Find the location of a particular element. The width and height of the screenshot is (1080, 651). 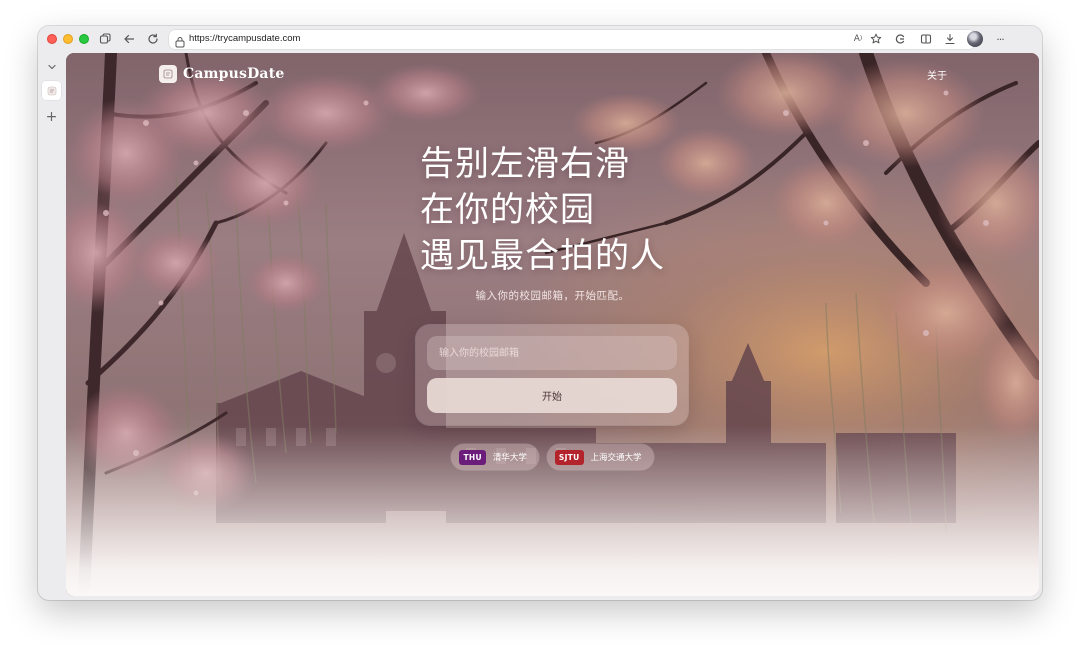

refresh-icon is located at coordinates (153, 39).